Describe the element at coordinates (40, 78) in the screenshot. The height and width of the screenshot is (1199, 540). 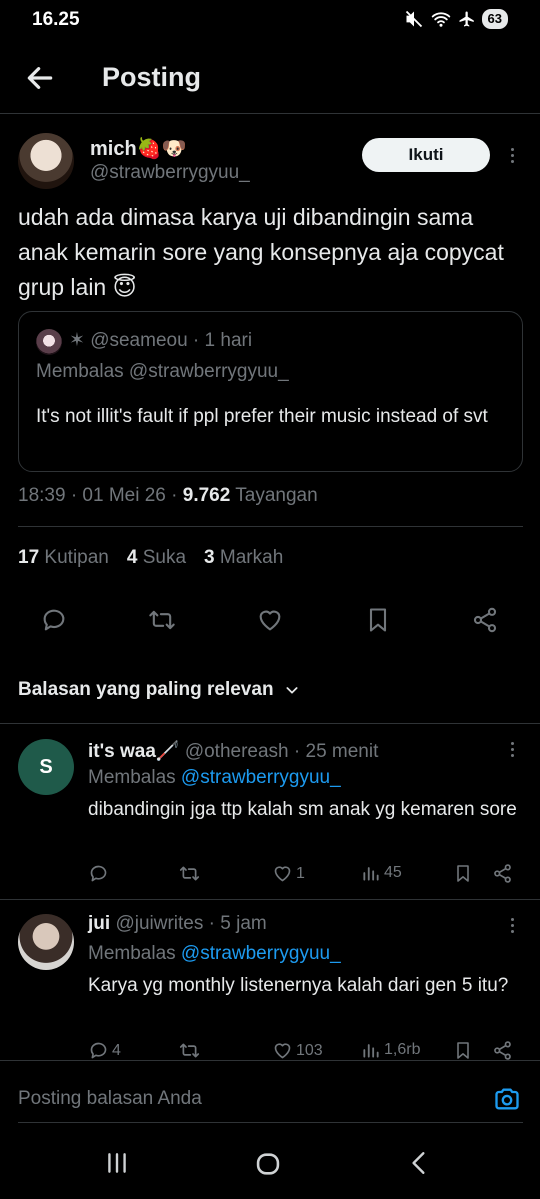
I see `back-arrow-icon` at that location.